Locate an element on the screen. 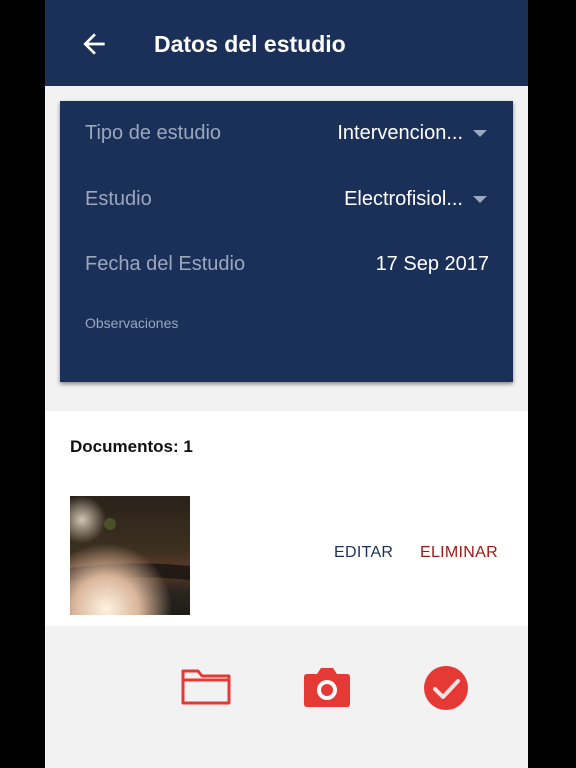 Image resolution: width=576 pixels, height=768 pixels. edit-button: EDITAR is located at coordinates (363, 553).